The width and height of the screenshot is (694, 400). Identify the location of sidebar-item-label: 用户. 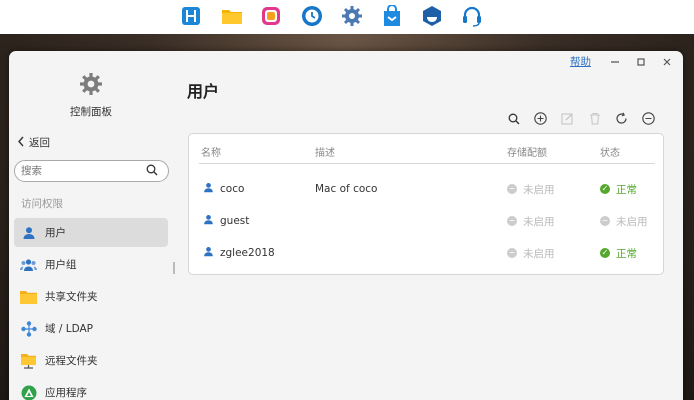
(55, 233).